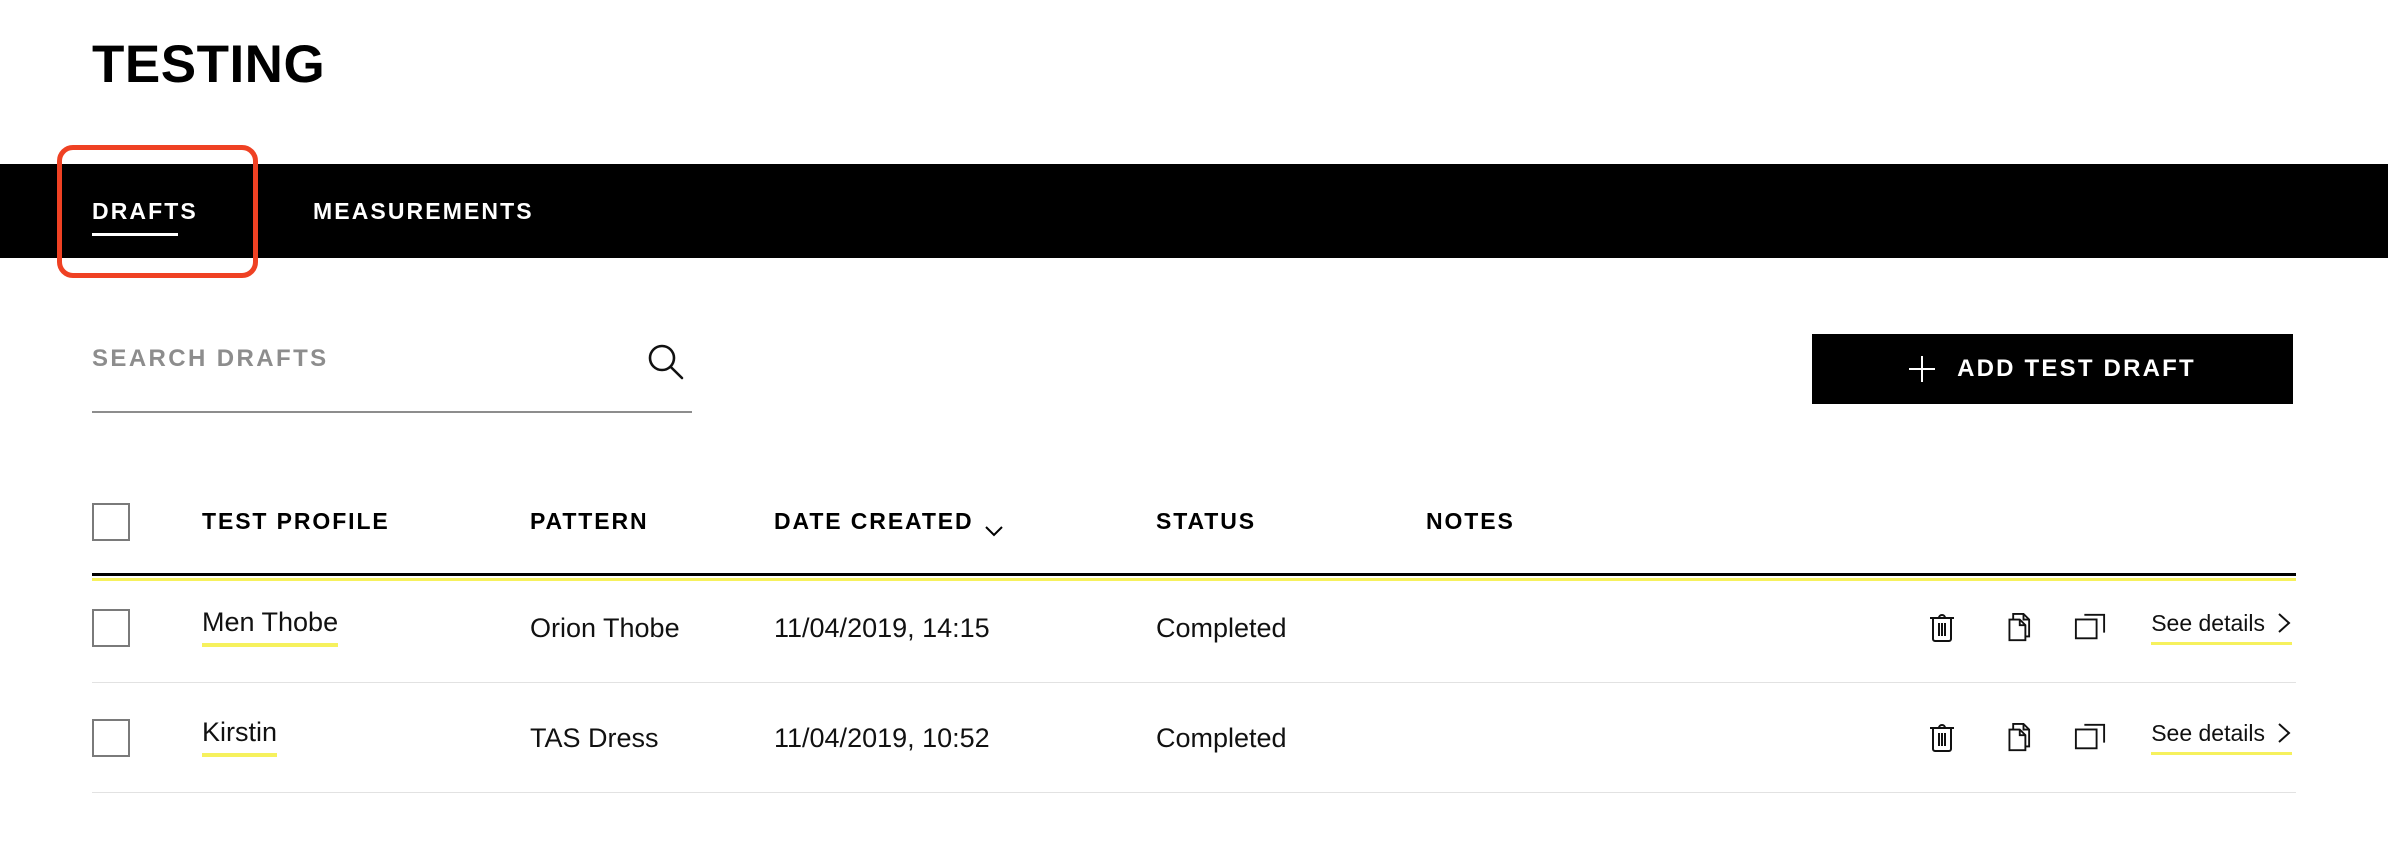 The image size is (2388, 864). What do you see at coordinates (589, 521) in the screenshot?
I see `header-label-pattern: PATTERN` at bounding box center [589, 521].